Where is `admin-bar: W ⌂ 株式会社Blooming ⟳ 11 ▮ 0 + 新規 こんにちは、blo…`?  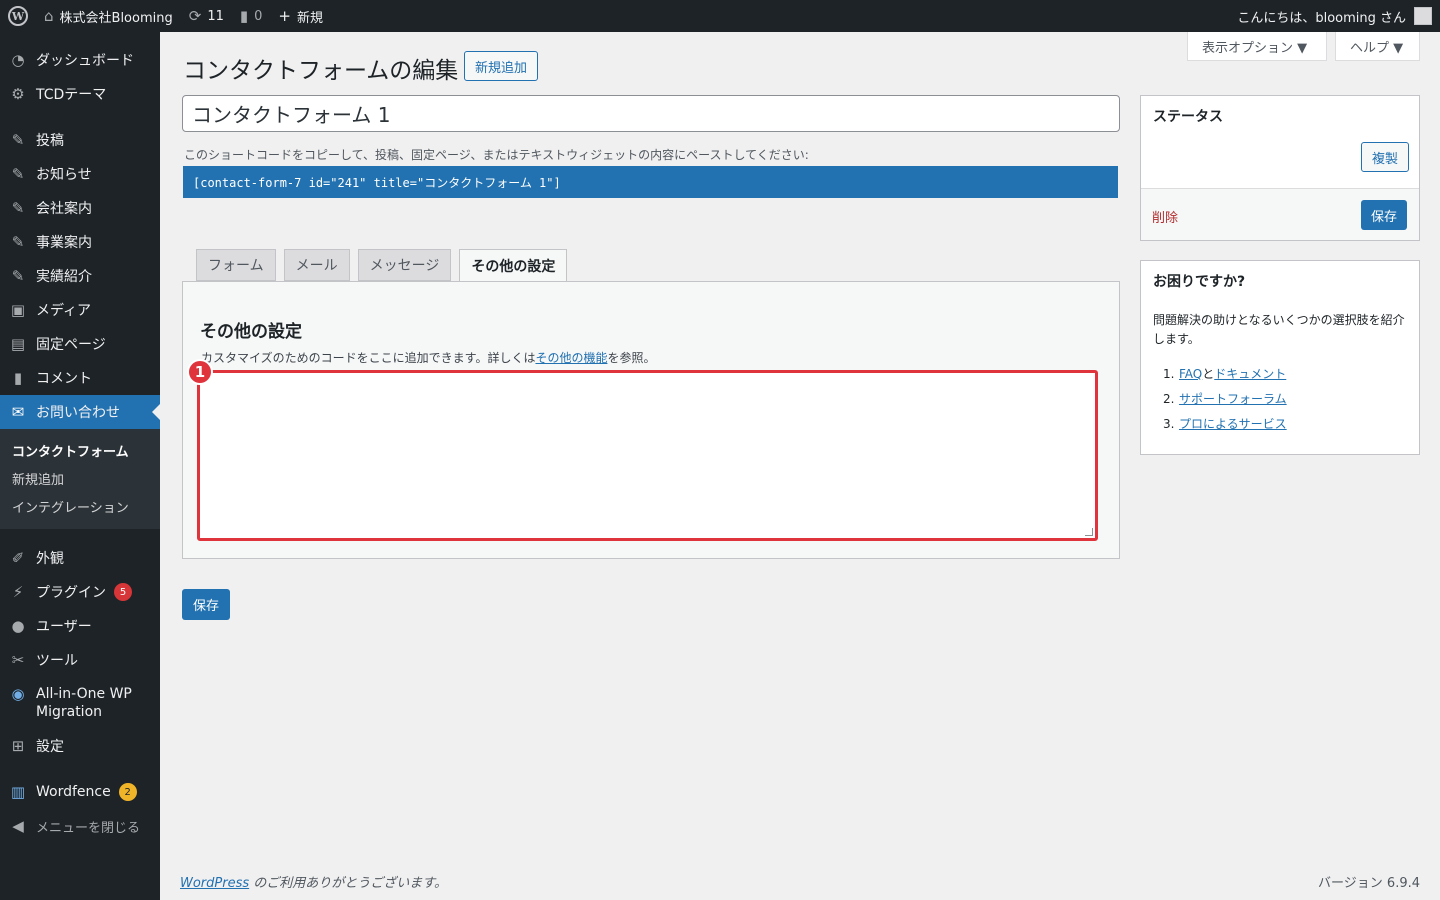
admin-bar: W ⌂ 株式会社Blooming ⟳ 11 ▮ 0 + 新規 こんにちは、blo… is located at coordinates (720, 16).